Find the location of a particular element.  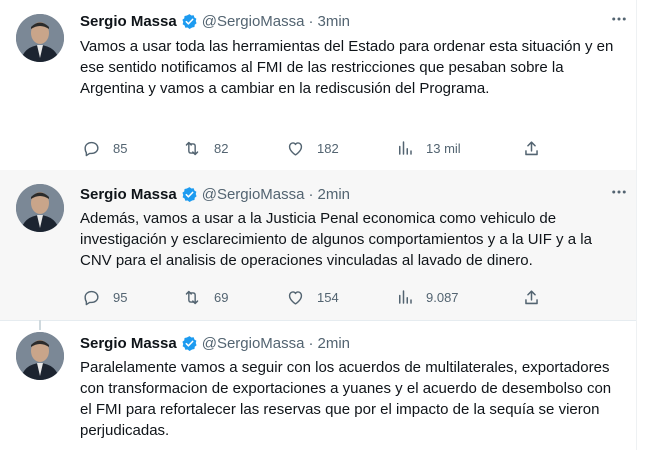

tweet-header: Sergio Massa @SergioMassa · 3min is located at coordinates (355, 21).